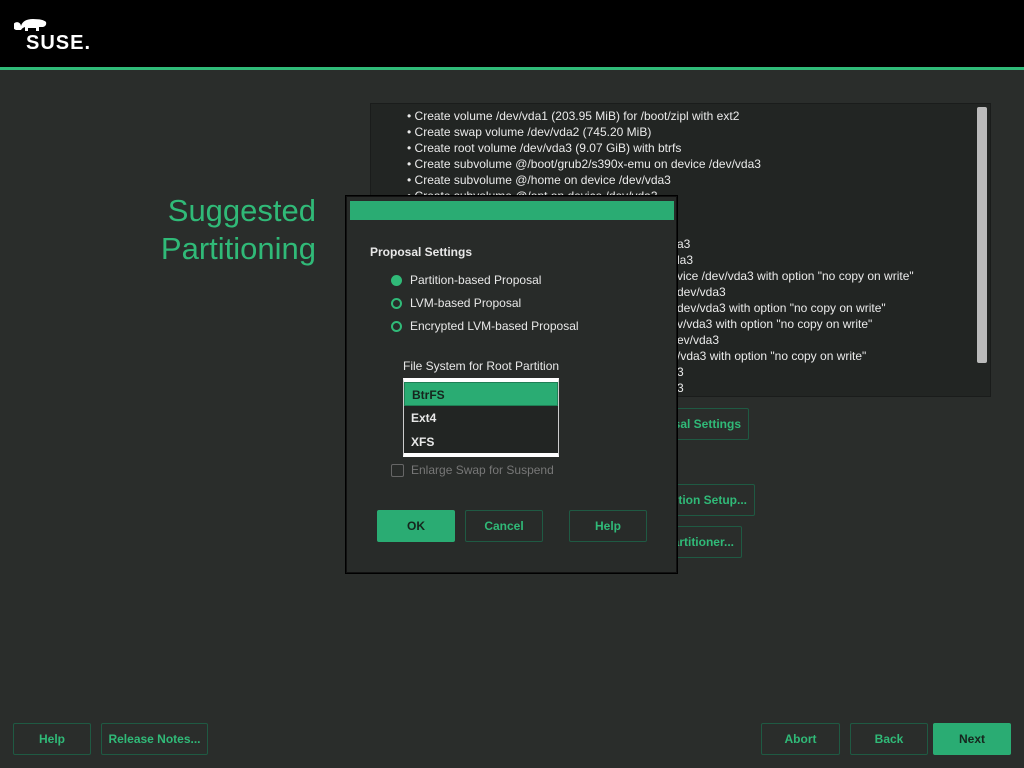 The image size is (1024, 768). I want to click on radio-encrypted-lvm: Encrypted LVM-based Proposal, so click(485, 326).